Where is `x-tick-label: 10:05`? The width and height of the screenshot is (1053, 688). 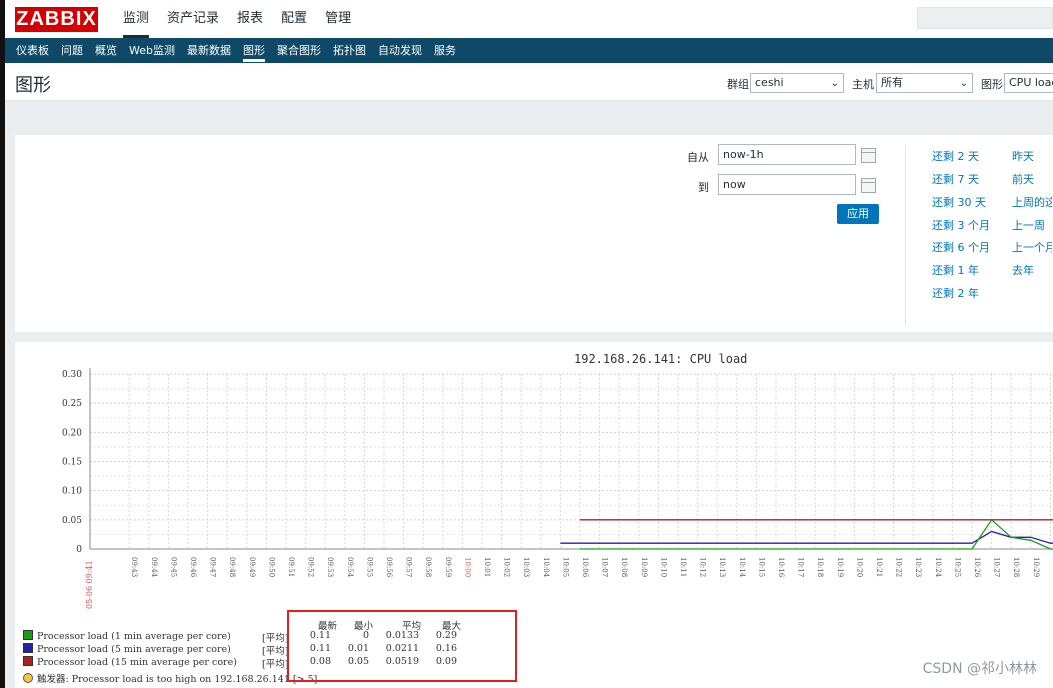
x-tick-label: 10:05 is located at coordinates (565, 567).